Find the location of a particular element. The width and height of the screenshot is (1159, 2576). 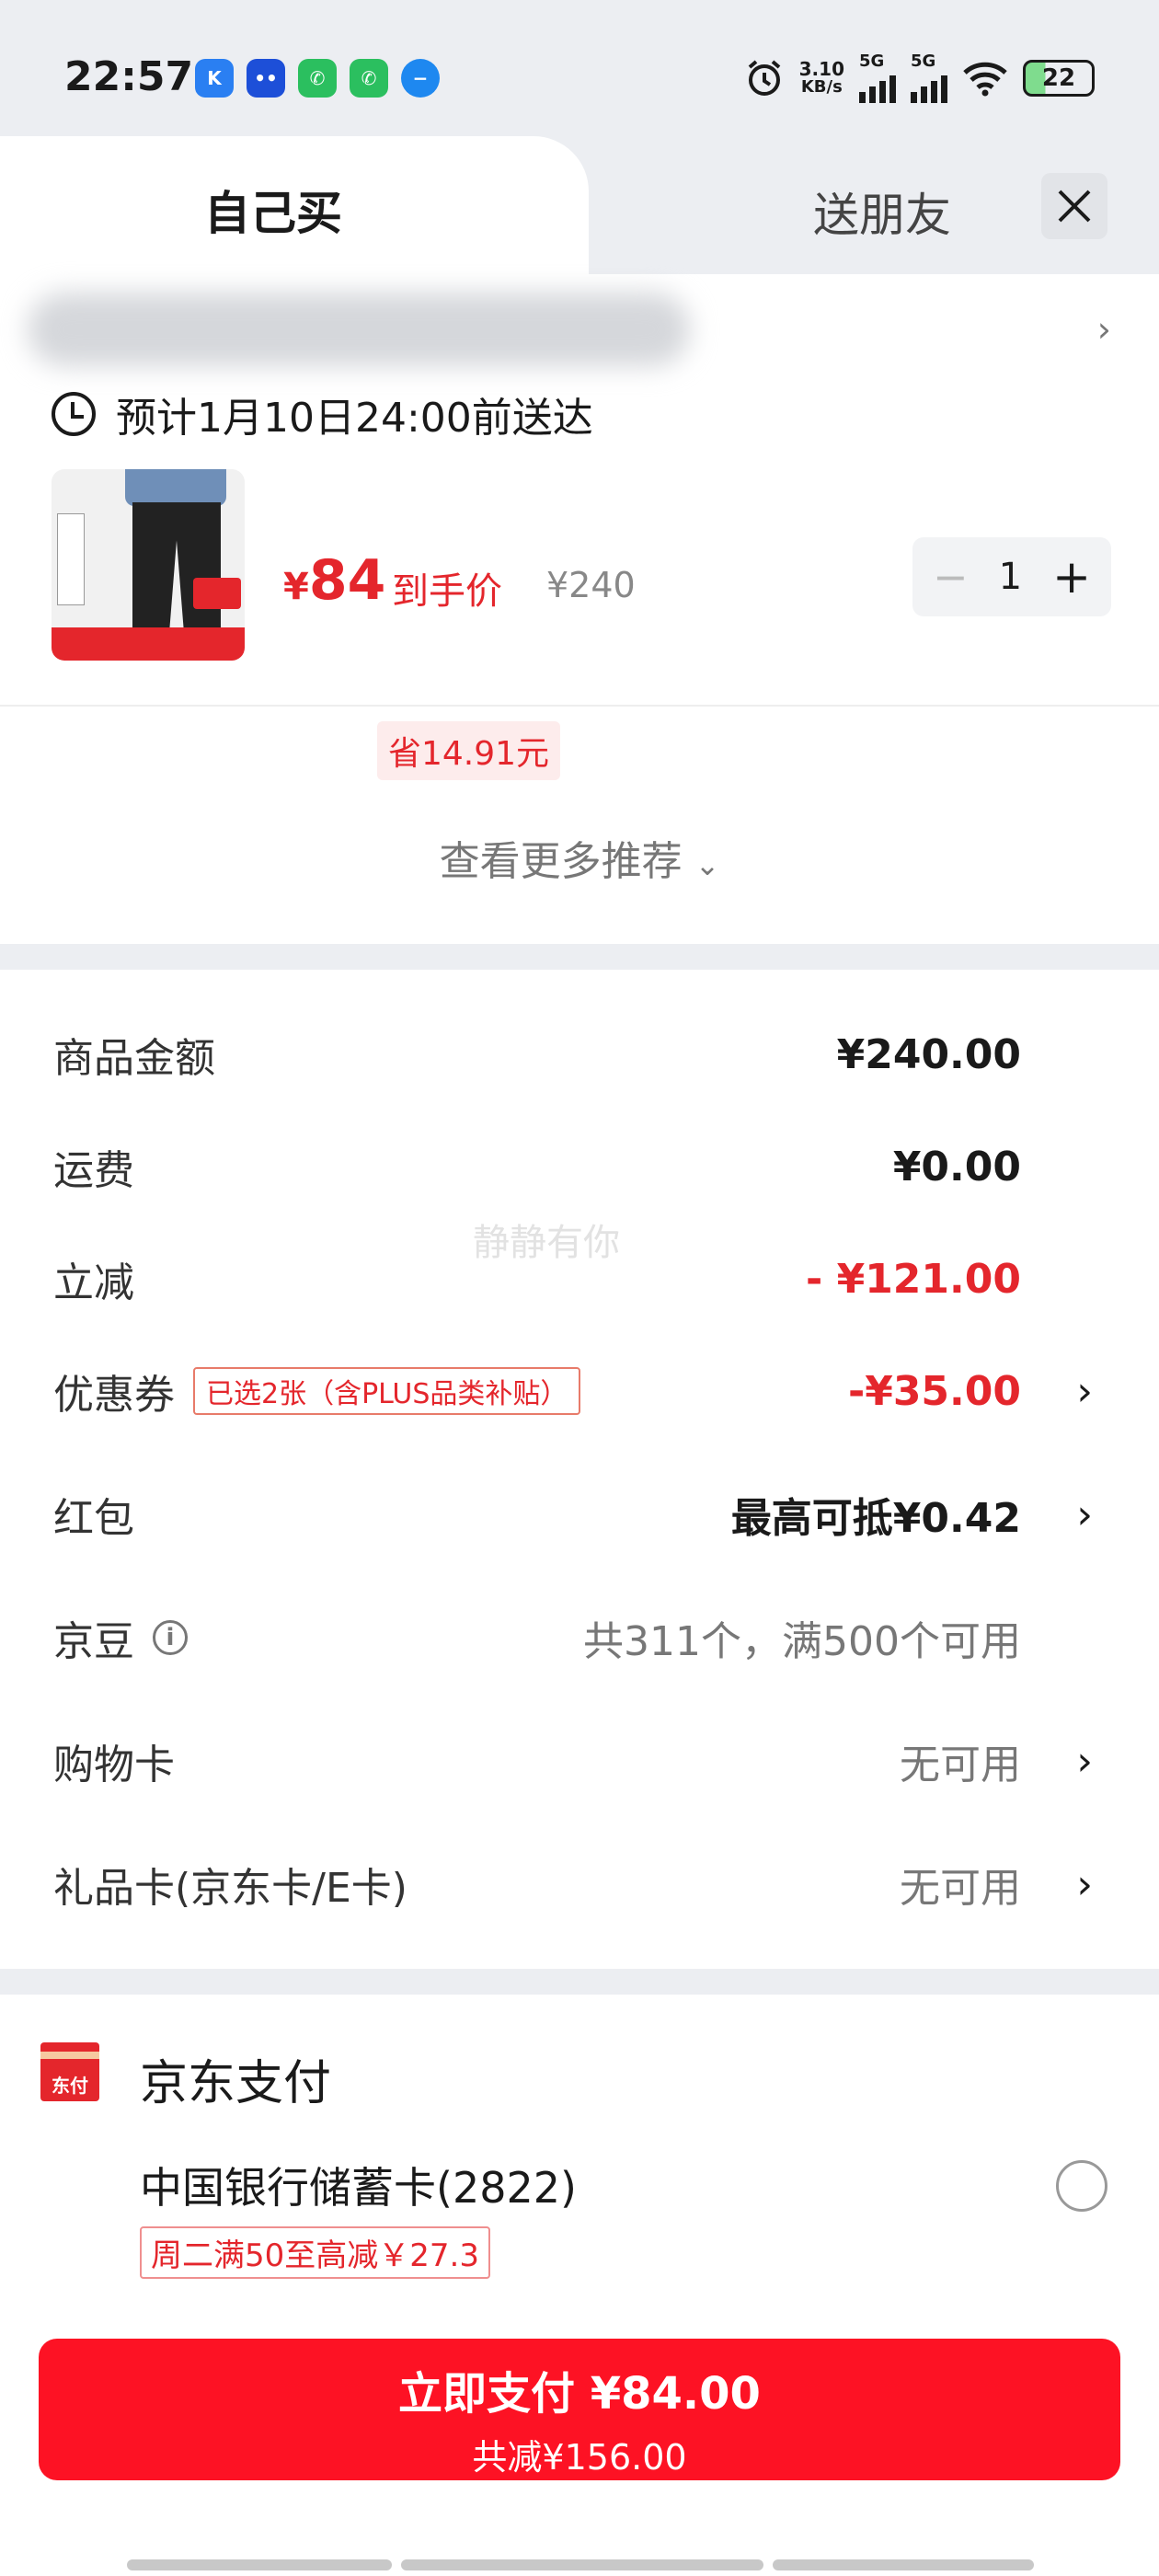

instant-discount: - ¥121.00 is located at coordinates (913, 1279).